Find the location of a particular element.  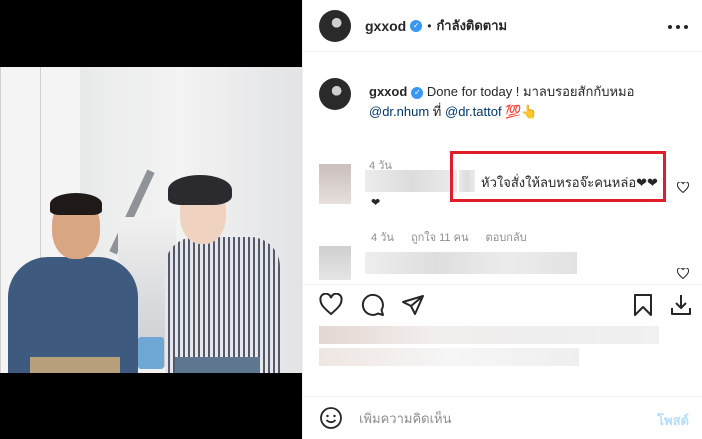

more-options-icon is located at coordinates (678, 24).